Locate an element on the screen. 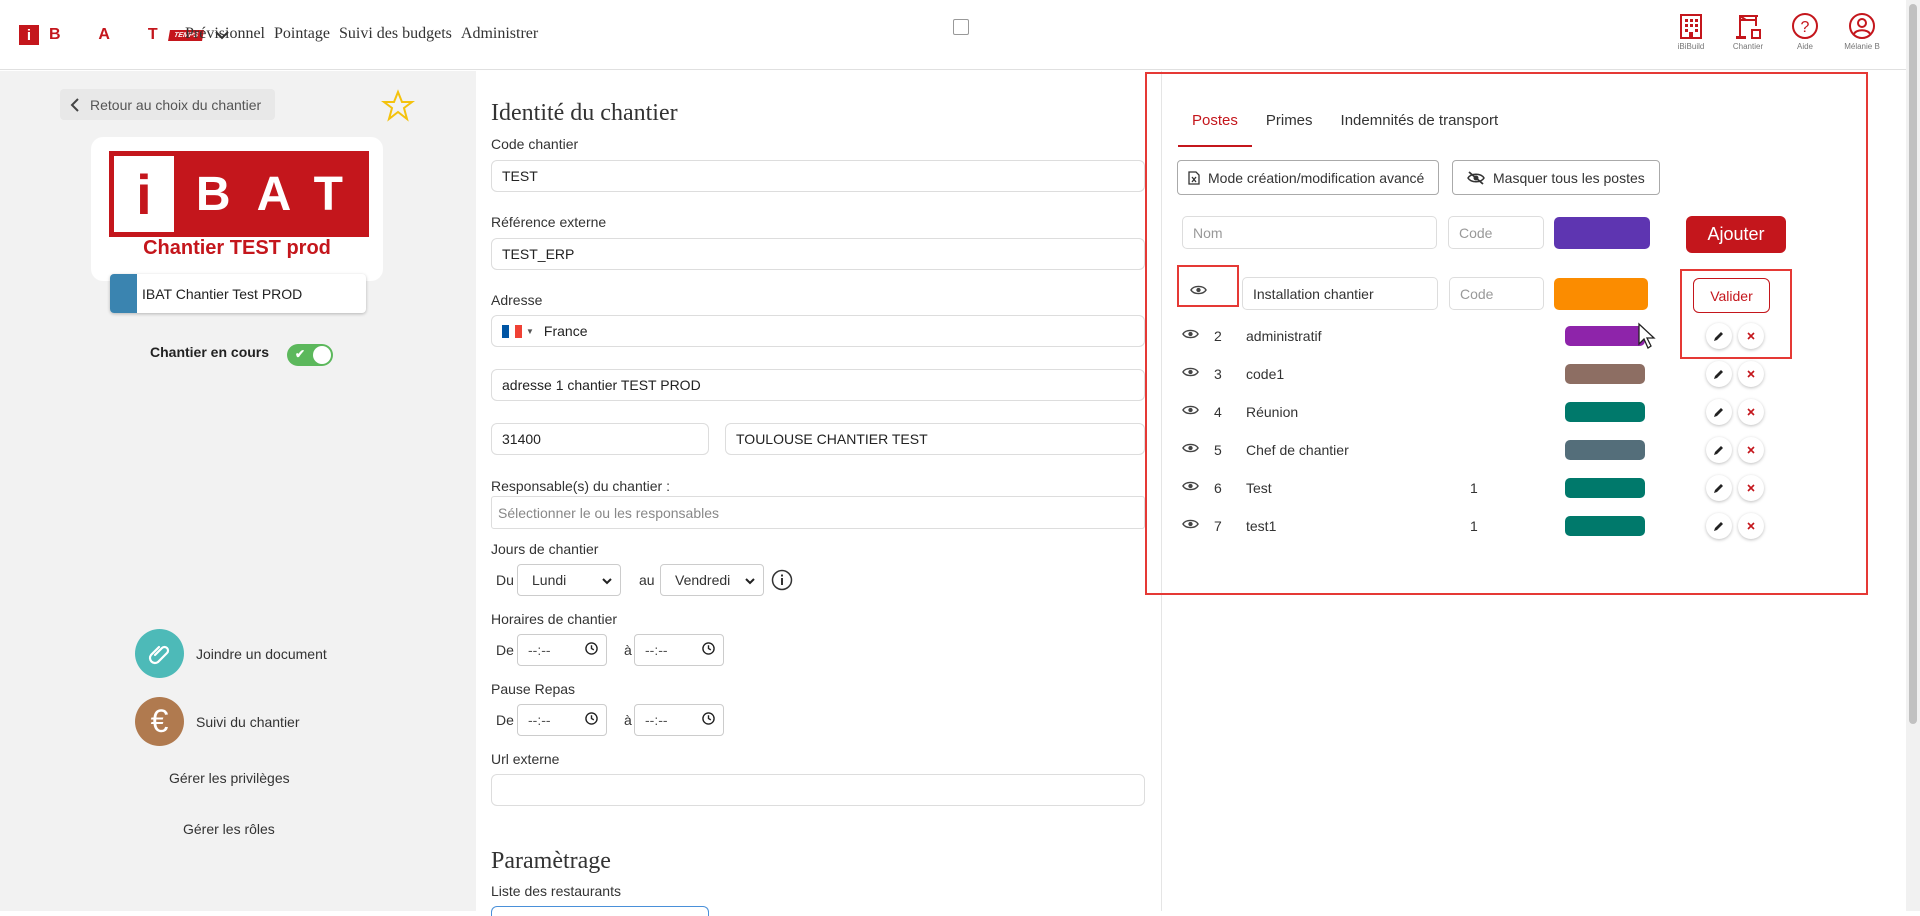 Image resolution: width=1920 pixels, height=916 pixels. hours-end-input: --:-- is located at coordinates (679, 650).